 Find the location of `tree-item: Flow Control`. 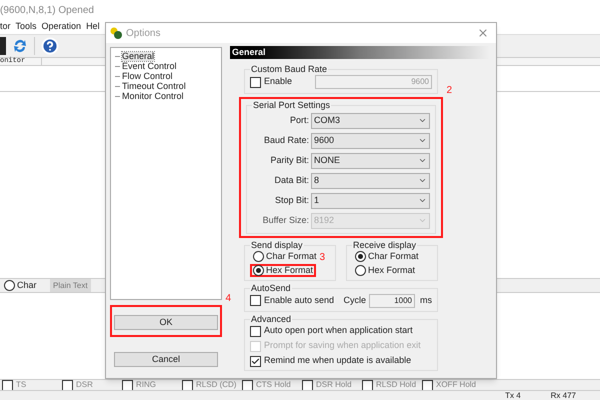

tree-item: Flow Control is located at coordinates (147, 76).